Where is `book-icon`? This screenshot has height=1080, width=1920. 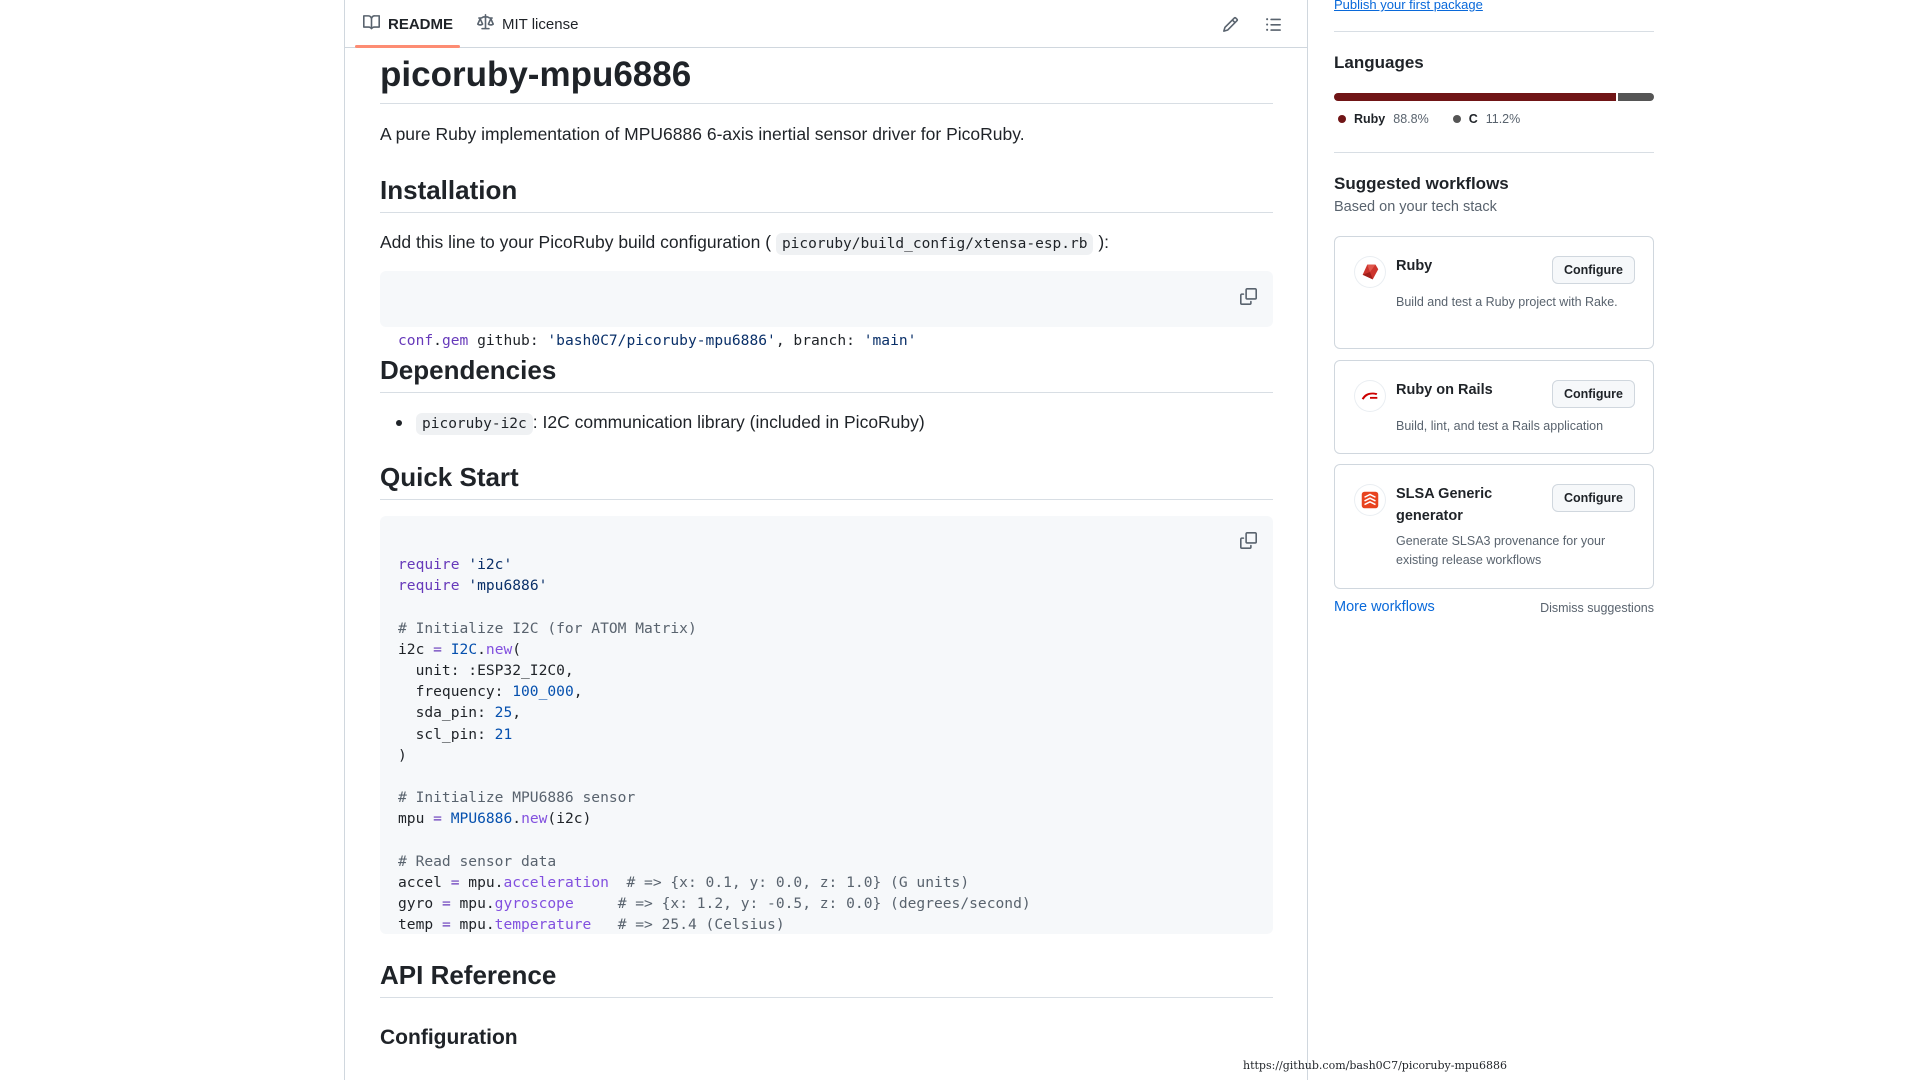
book-icon is located at coordinates (372, 24).